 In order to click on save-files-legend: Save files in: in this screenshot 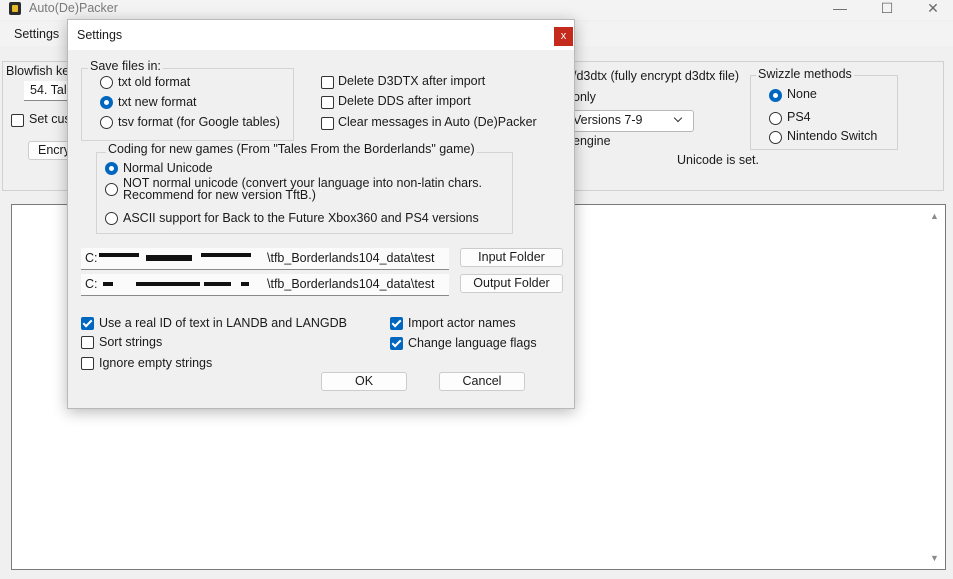, I will do `click(125, 66)`.